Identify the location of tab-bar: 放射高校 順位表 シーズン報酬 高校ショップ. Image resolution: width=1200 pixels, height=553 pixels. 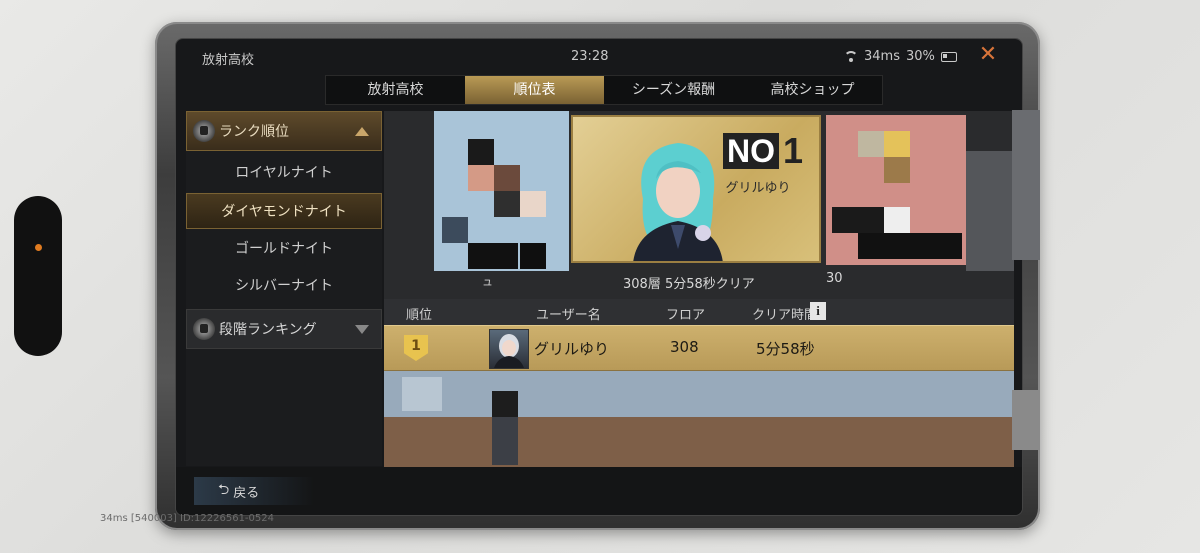
(604, 90).